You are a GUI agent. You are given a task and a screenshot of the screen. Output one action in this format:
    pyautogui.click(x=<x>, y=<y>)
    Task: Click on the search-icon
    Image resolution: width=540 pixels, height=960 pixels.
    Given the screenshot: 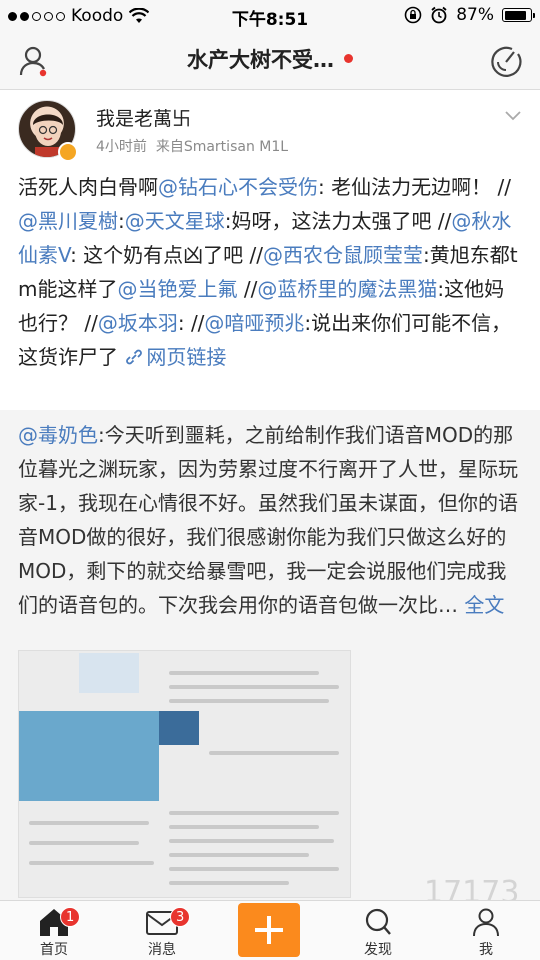 What is the action you would take?
    pyautogui.click(x=378, y=921)
    